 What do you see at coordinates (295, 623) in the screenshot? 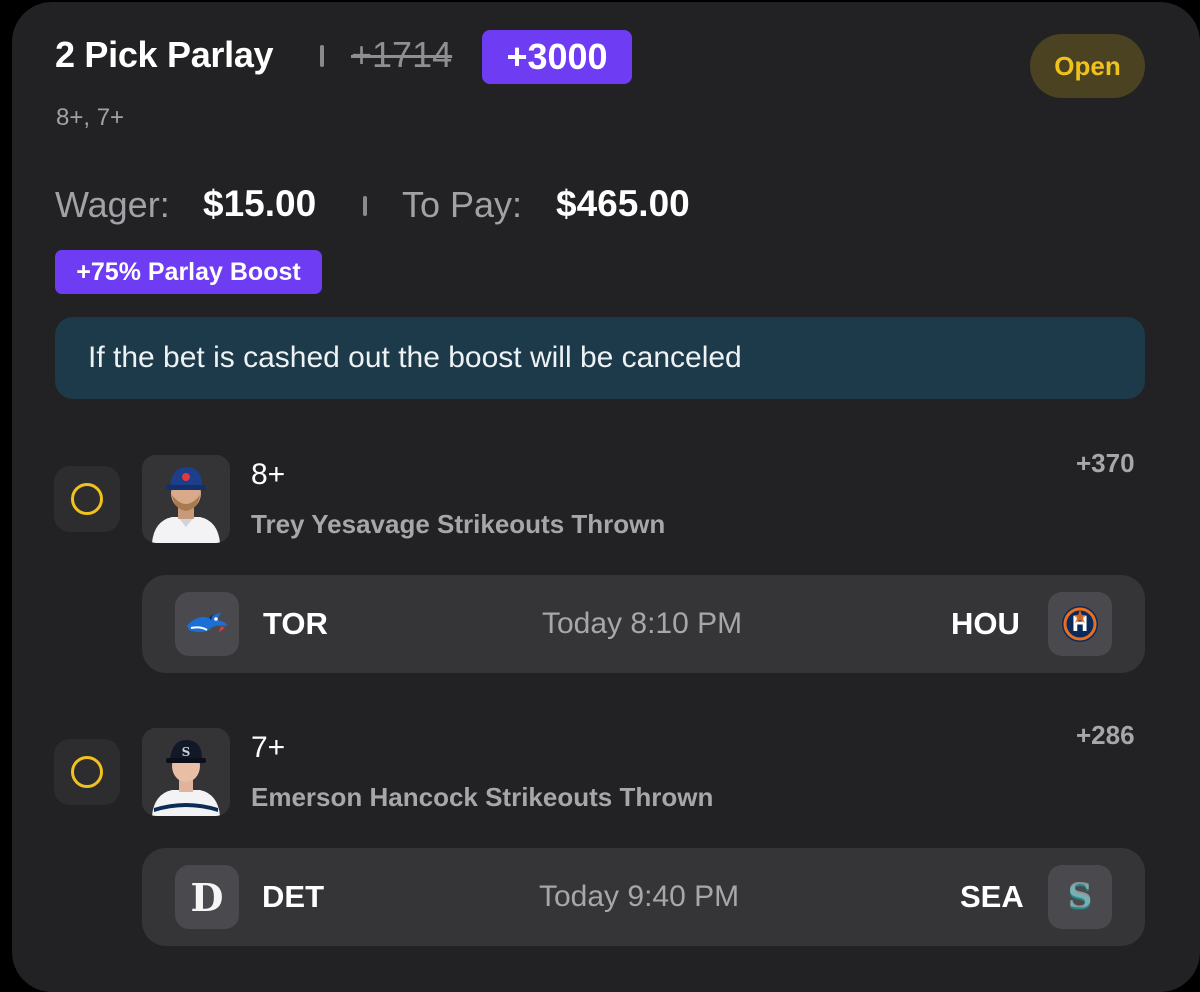
I see `away-team: TOR` at bounding box center [295, 623].